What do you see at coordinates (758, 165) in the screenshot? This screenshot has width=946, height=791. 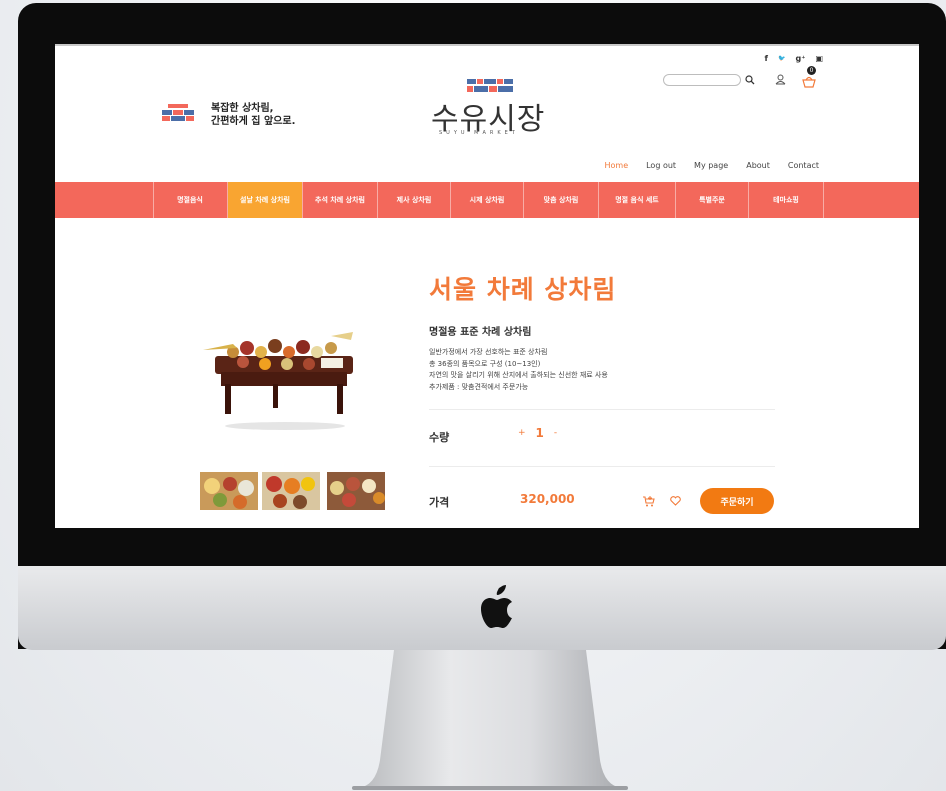 I see `nav-about: About` at bounding box center [758, 165].